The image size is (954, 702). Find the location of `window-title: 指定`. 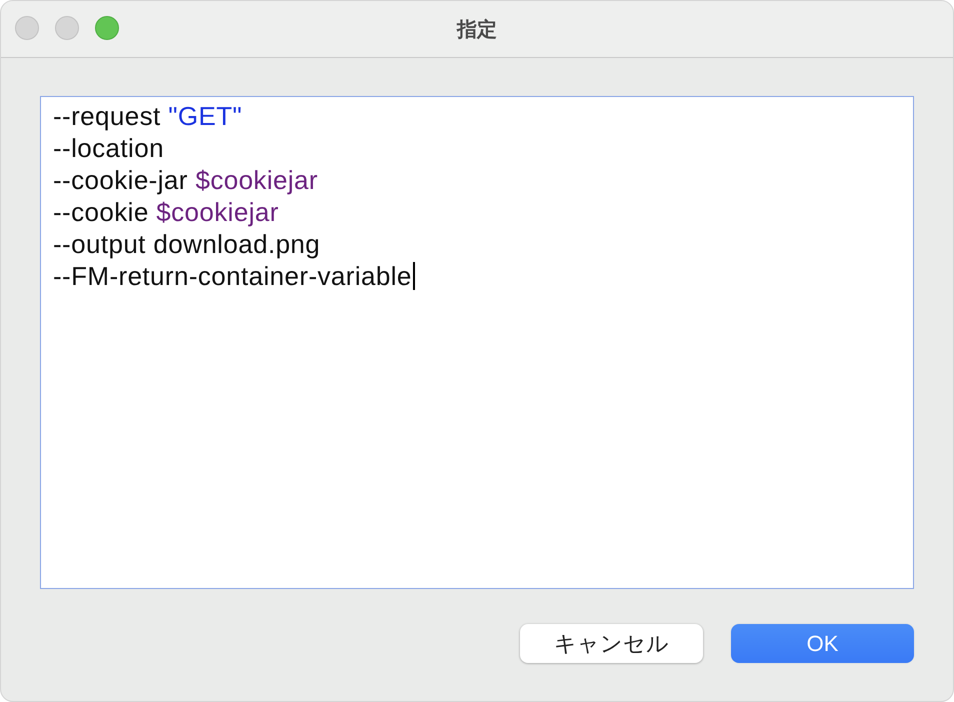

window-title: 指定 is located at coordinates (477, 29).